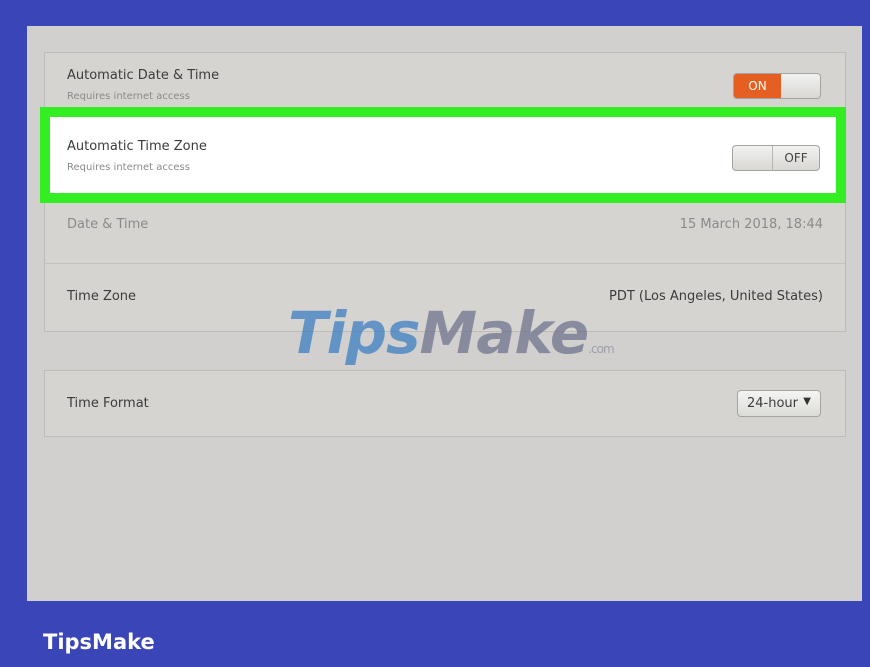 This screenshot has width=870, height=667. Describe the element at coordinates (504, 333) in the screenshot. I see `watermark-part2: Make` at that location.